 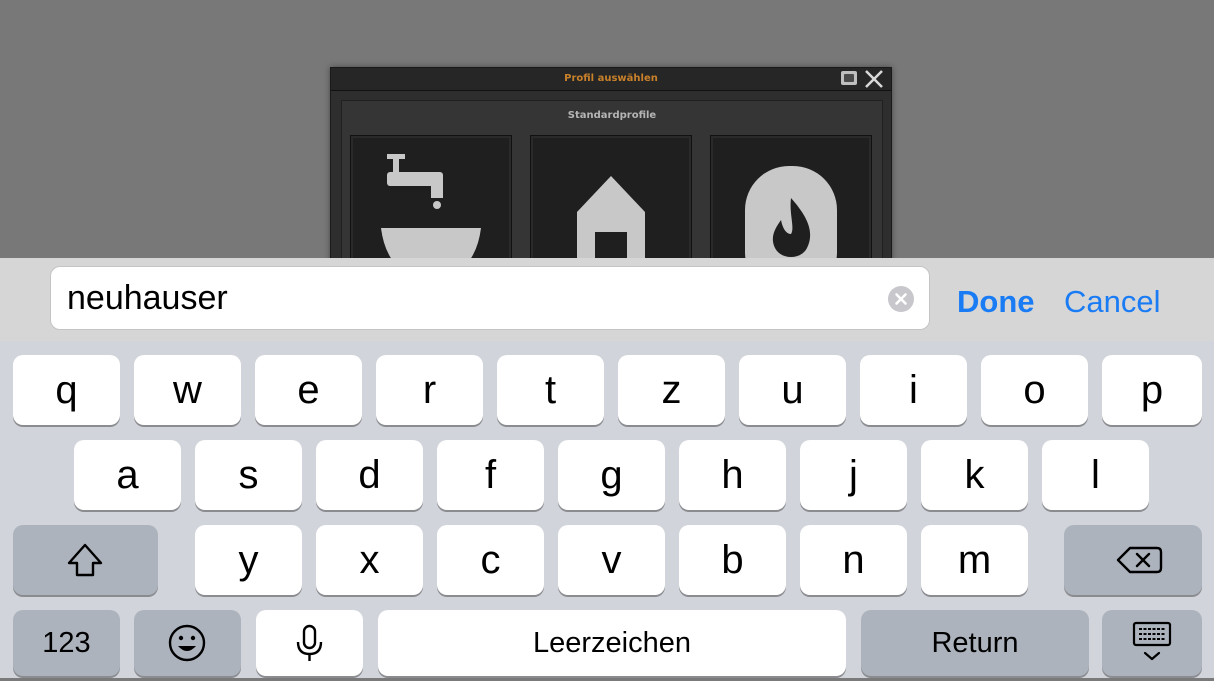 I want to click on key-x: x, so click(x=369, y=560).